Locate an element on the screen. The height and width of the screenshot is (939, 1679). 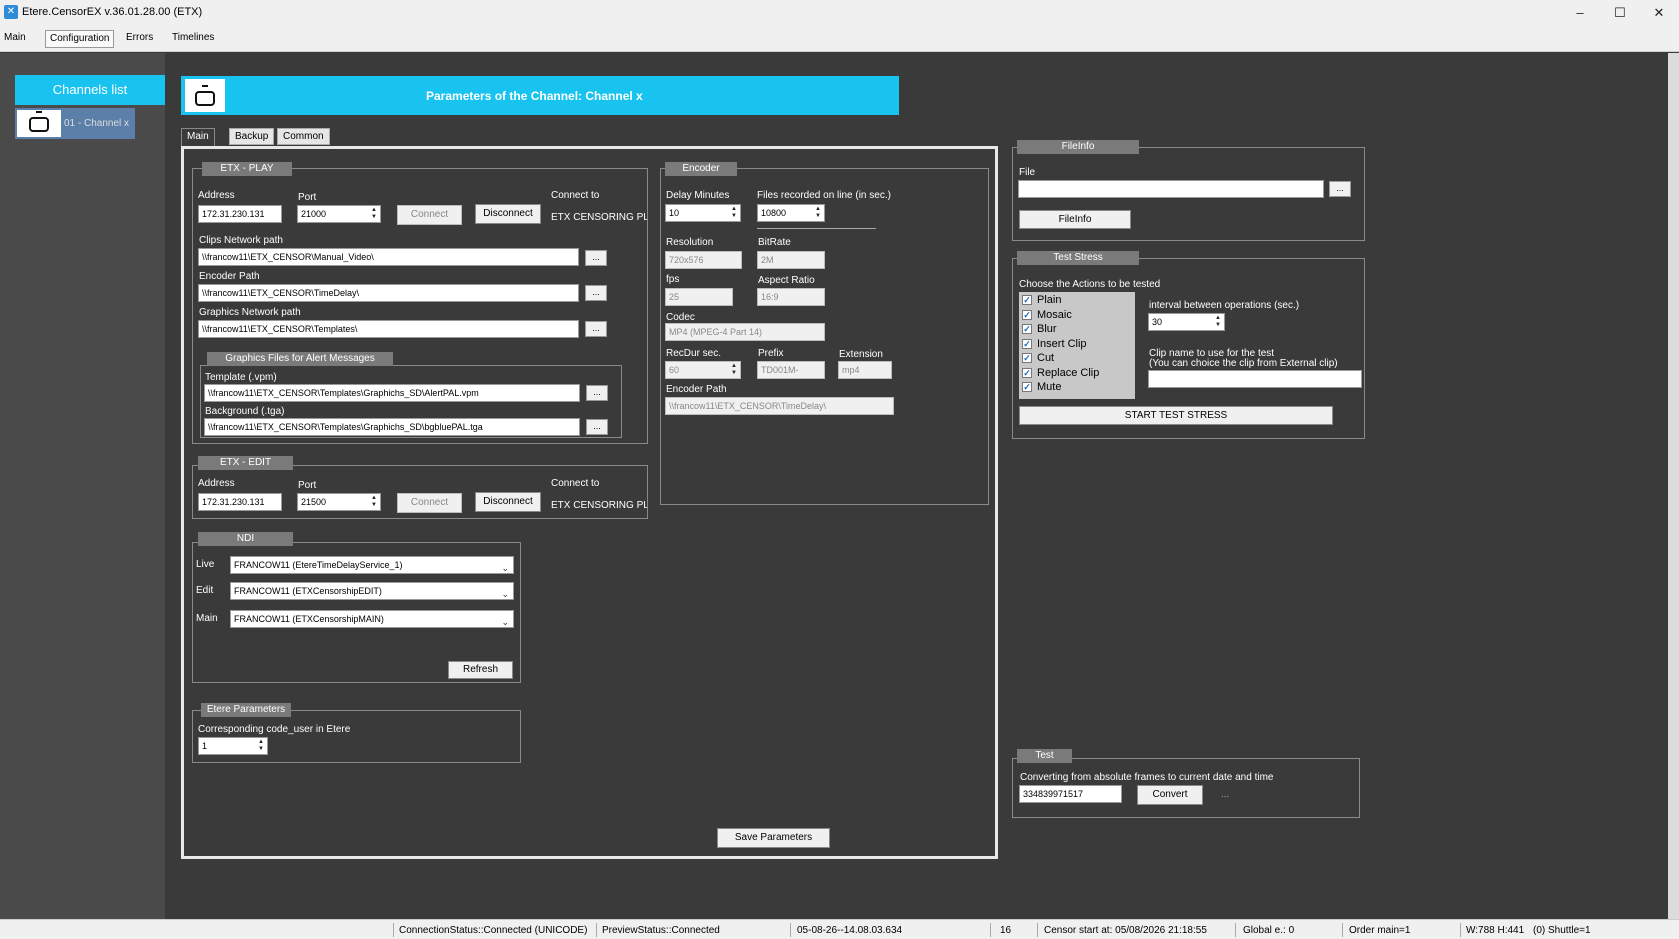
preview-dimensions: W:788 H:441 is located at coordinates (1495, 930).